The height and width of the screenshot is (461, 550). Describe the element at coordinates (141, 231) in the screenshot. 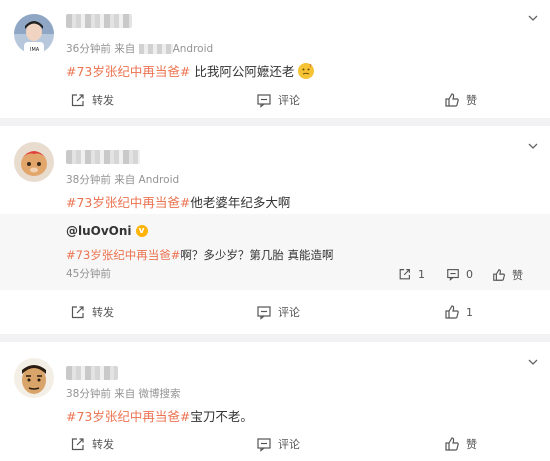

I see `verified-badge-icon: v` at that location.